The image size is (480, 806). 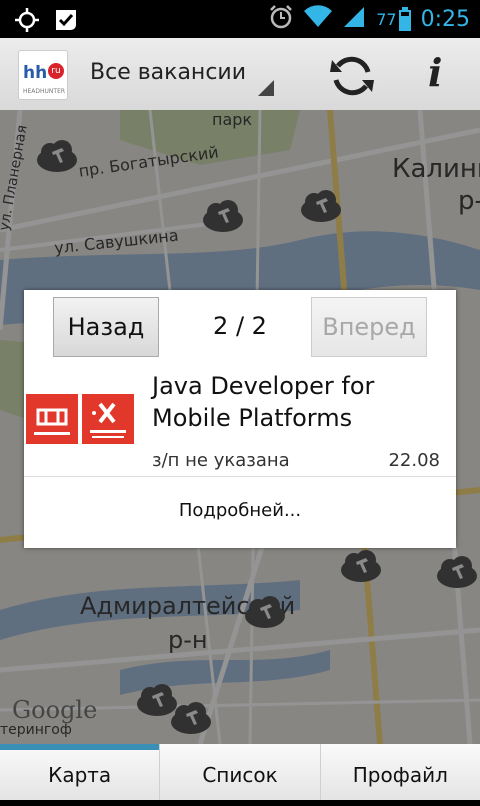 I want to click on battery-indicator: 77, so click(x=393, y=19).